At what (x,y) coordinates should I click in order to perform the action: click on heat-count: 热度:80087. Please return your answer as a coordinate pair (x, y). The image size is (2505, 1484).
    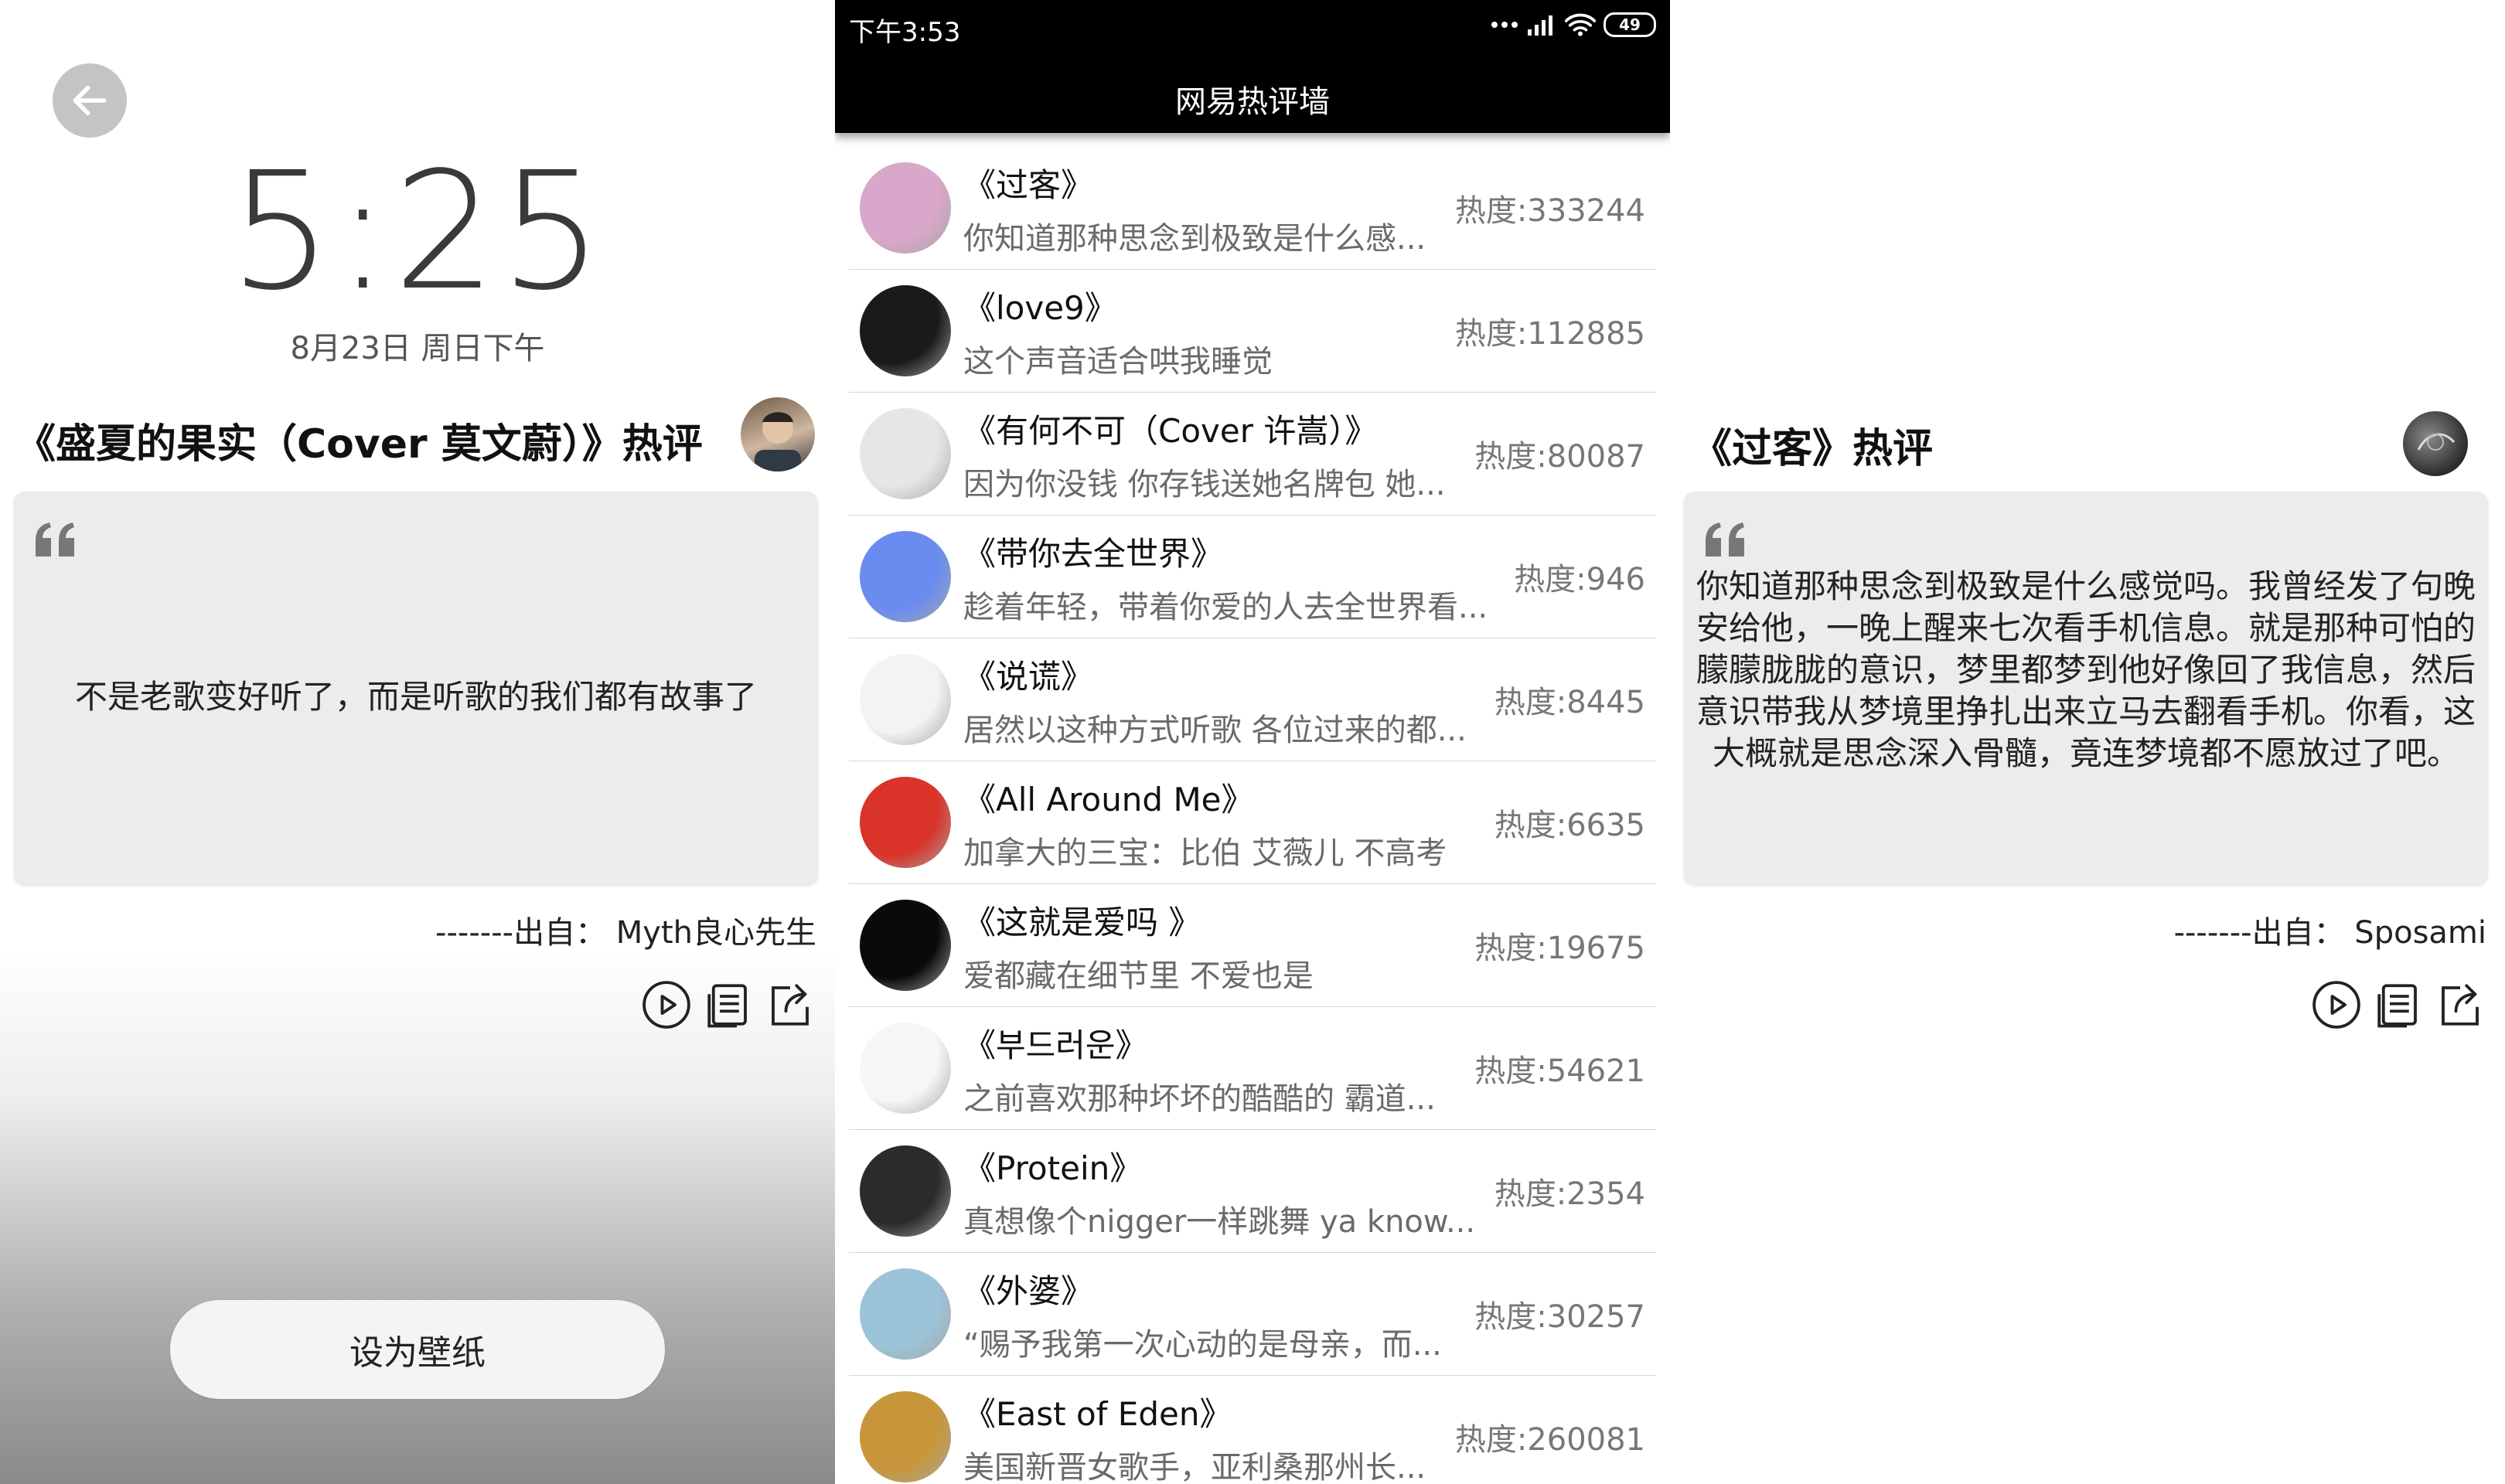
    Looking at the image, I should click on (1559, 457).